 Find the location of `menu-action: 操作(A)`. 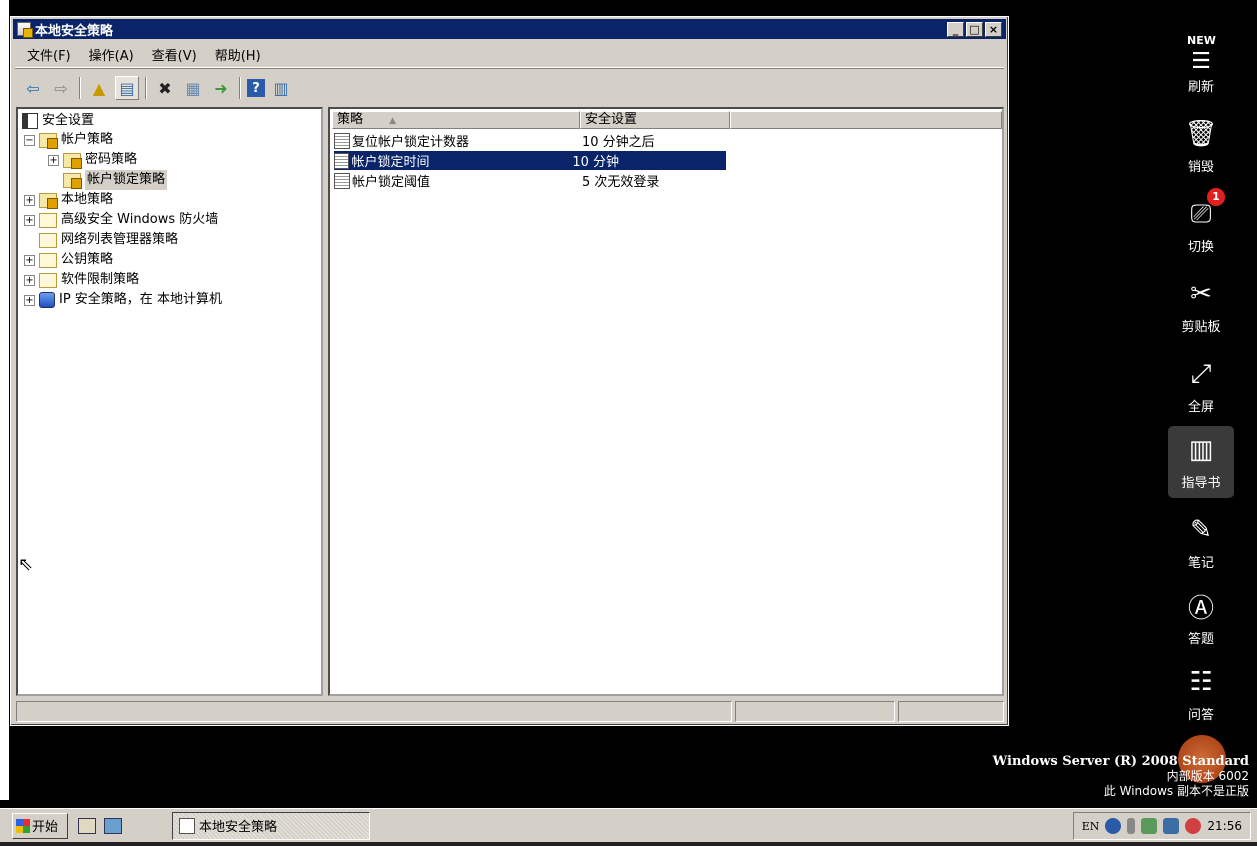

menu-action: 操作(A) is located at coordinates (111, 54).